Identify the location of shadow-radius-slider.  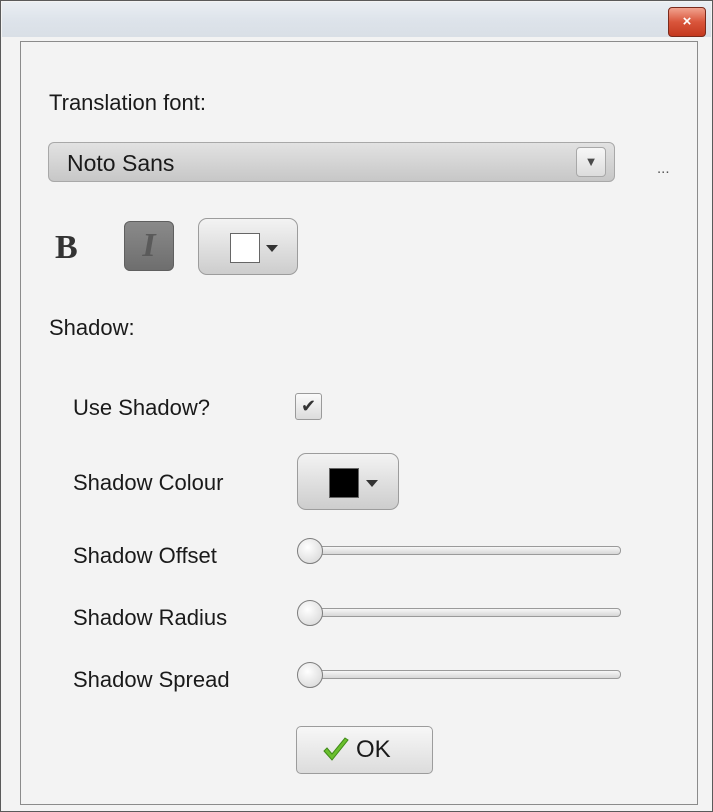
(459, 613).